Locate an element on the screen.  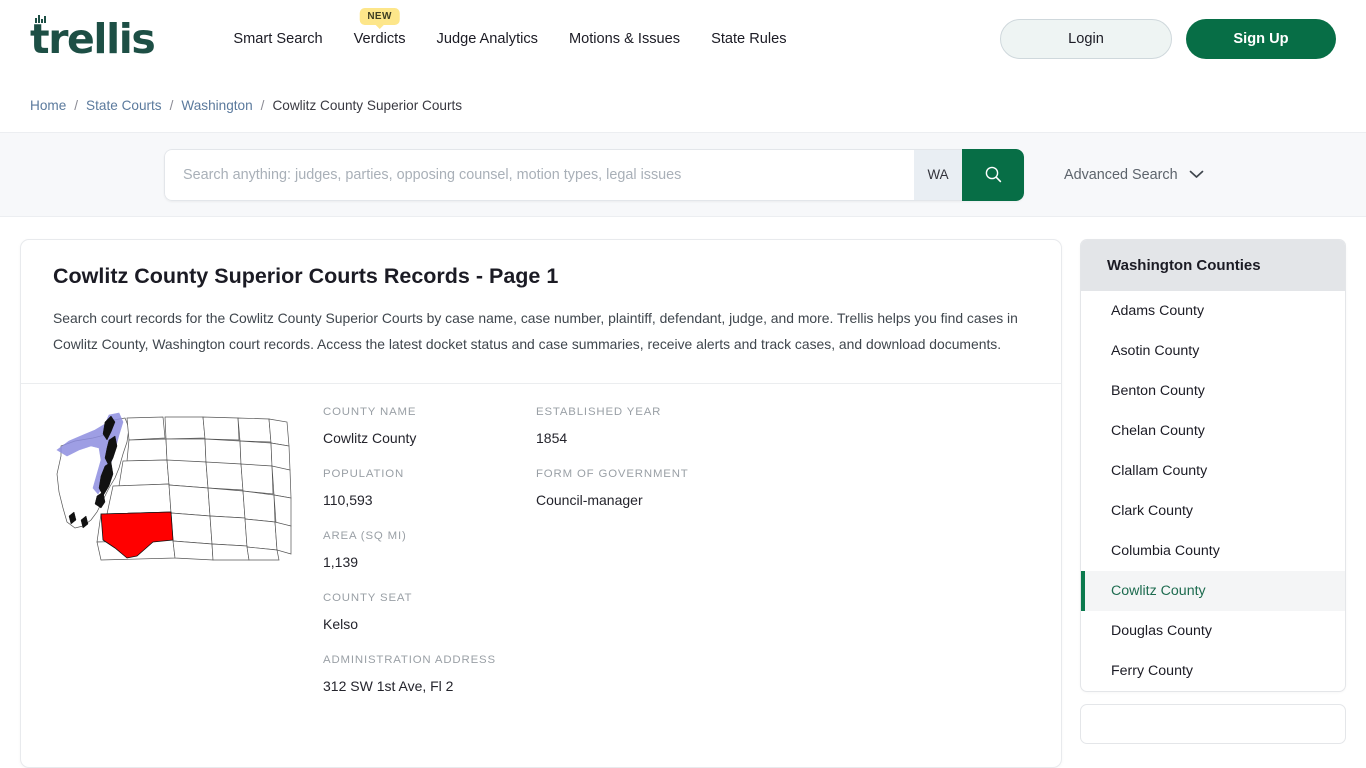
field-label: POPULATION is located at coordinates (364, 474).